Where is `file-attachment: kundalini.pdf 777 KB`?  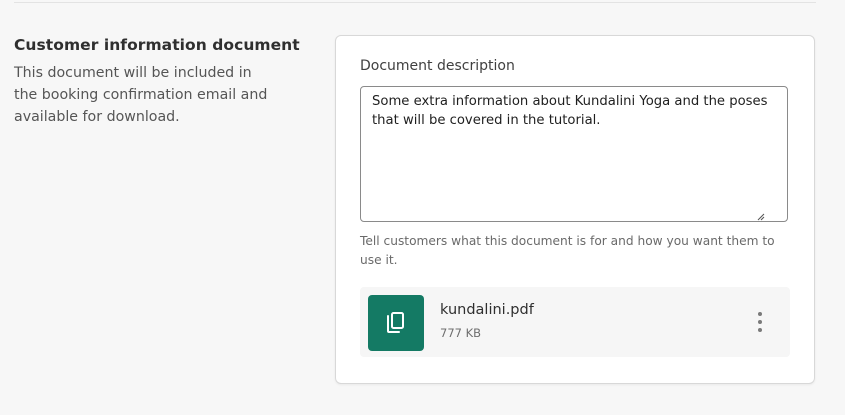
file-attachment: kundalini.pdf 777 KB is located at coordinates (575, 322).